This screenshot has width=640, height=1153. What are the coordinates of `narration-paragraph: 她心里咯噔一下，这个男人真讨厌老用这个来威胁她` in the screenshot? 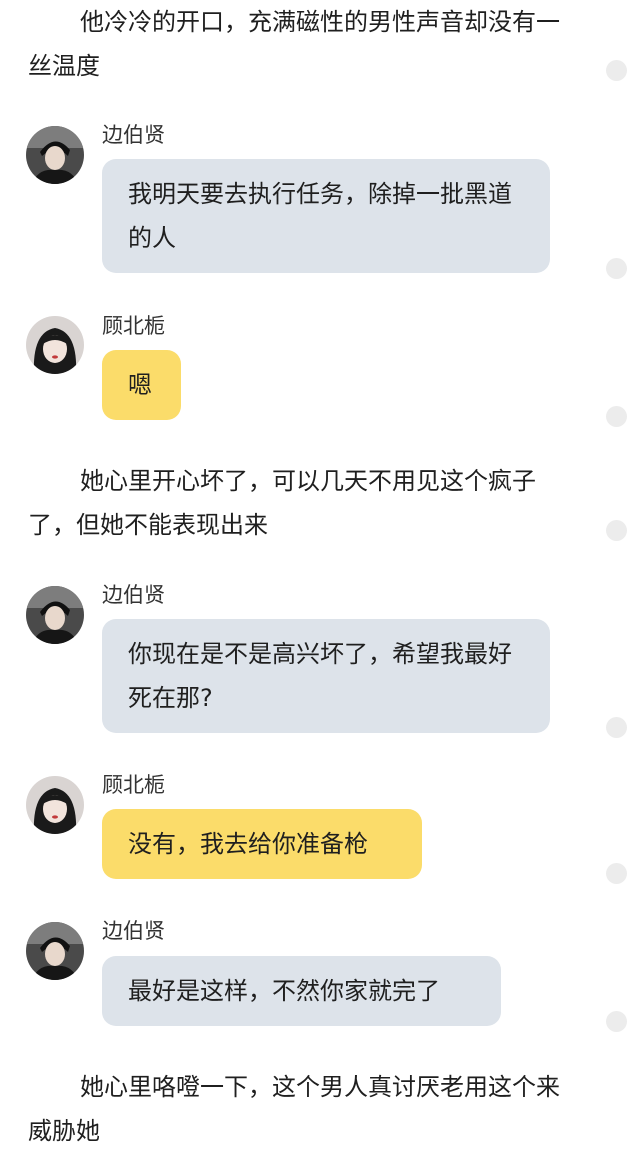 It's located at (294, 1109).